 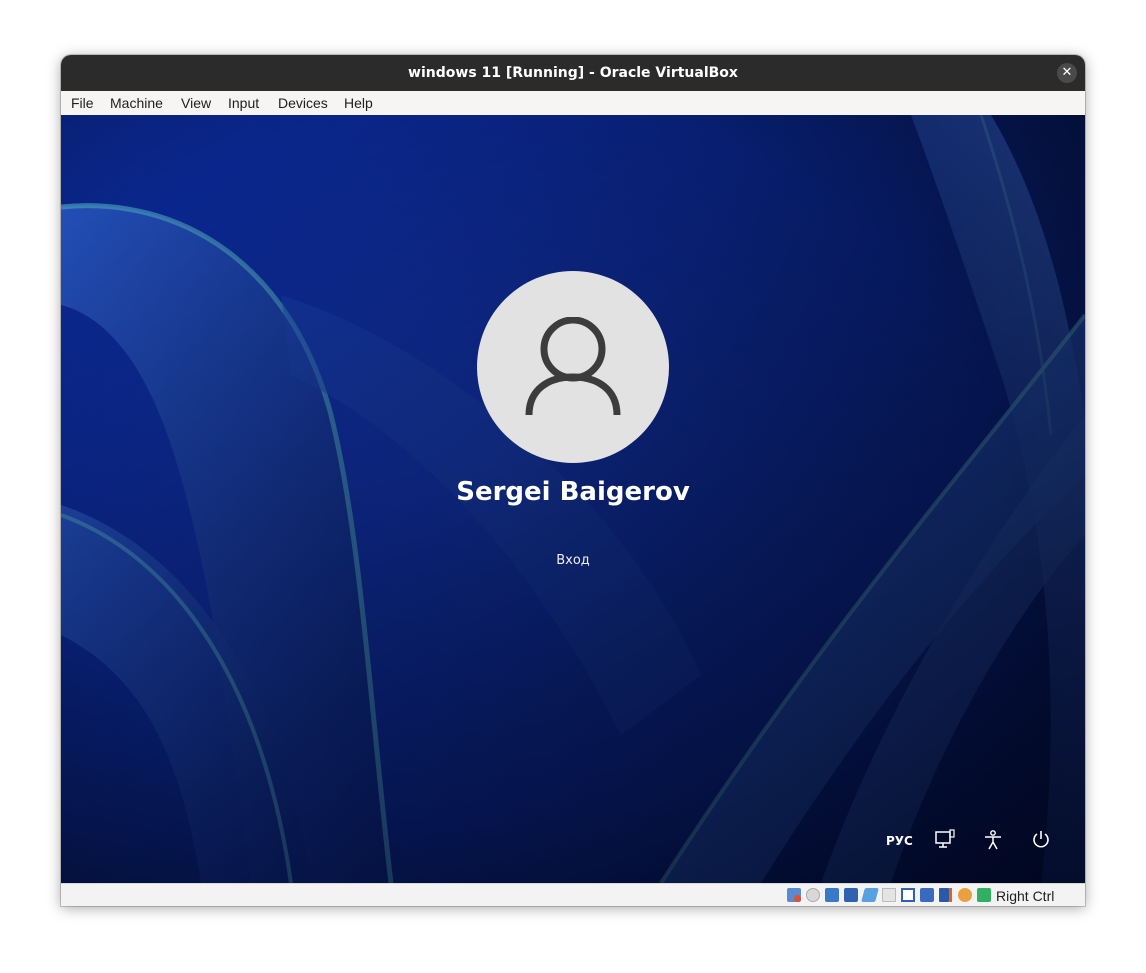 I want to click on accessibility-icon, so click(x=993, y=841).